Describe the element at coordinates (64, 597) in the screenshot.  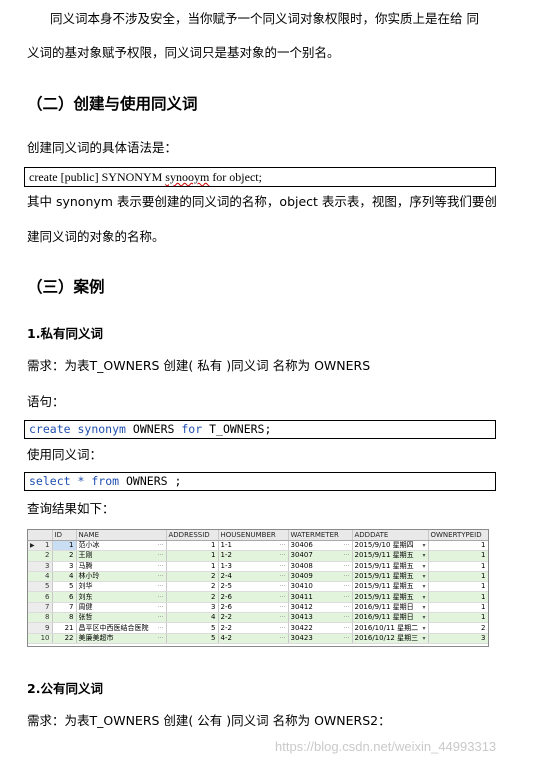
I see `cell-id: 6` at that location.